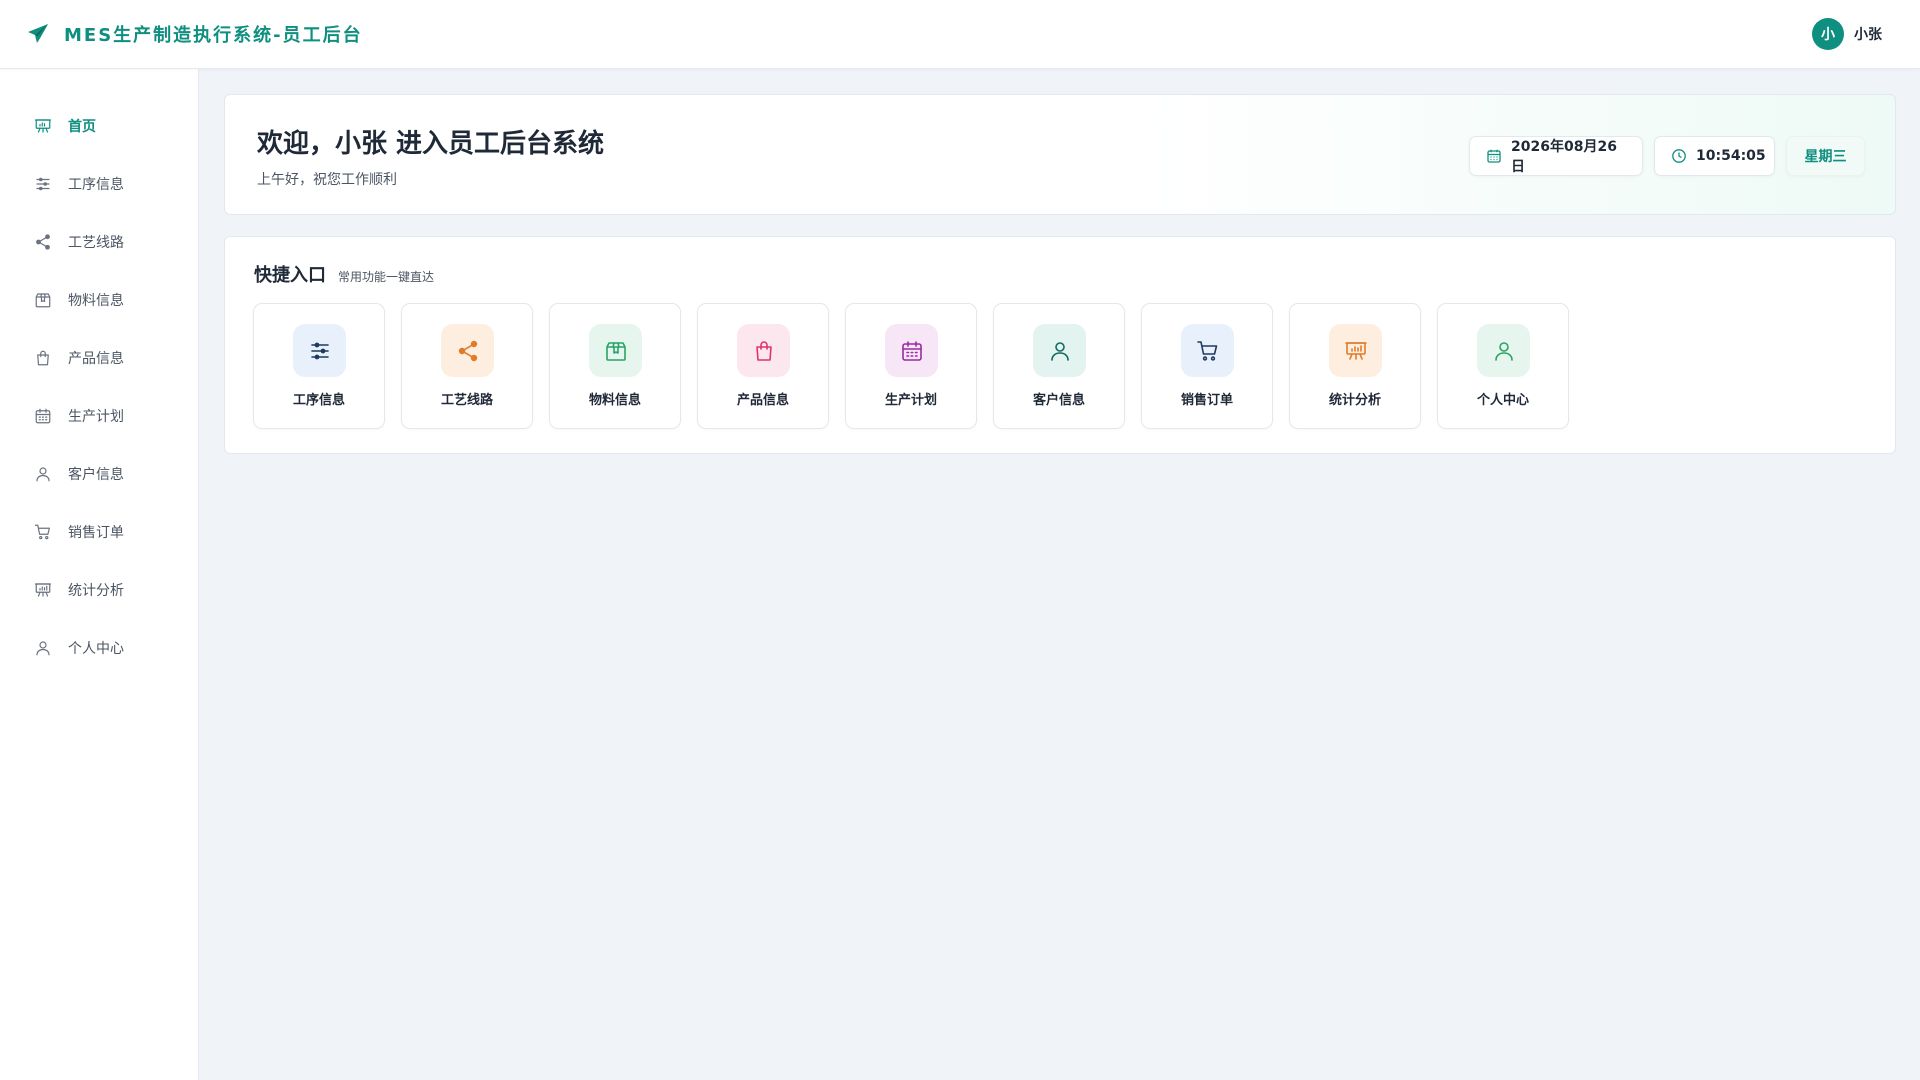 This screenshot has height=1080, width=1920. What do you see at coordinates (96, 185) in the screenshot?
I see `sidebar-item-label: 工序信息` at bounding box center [96, 185].